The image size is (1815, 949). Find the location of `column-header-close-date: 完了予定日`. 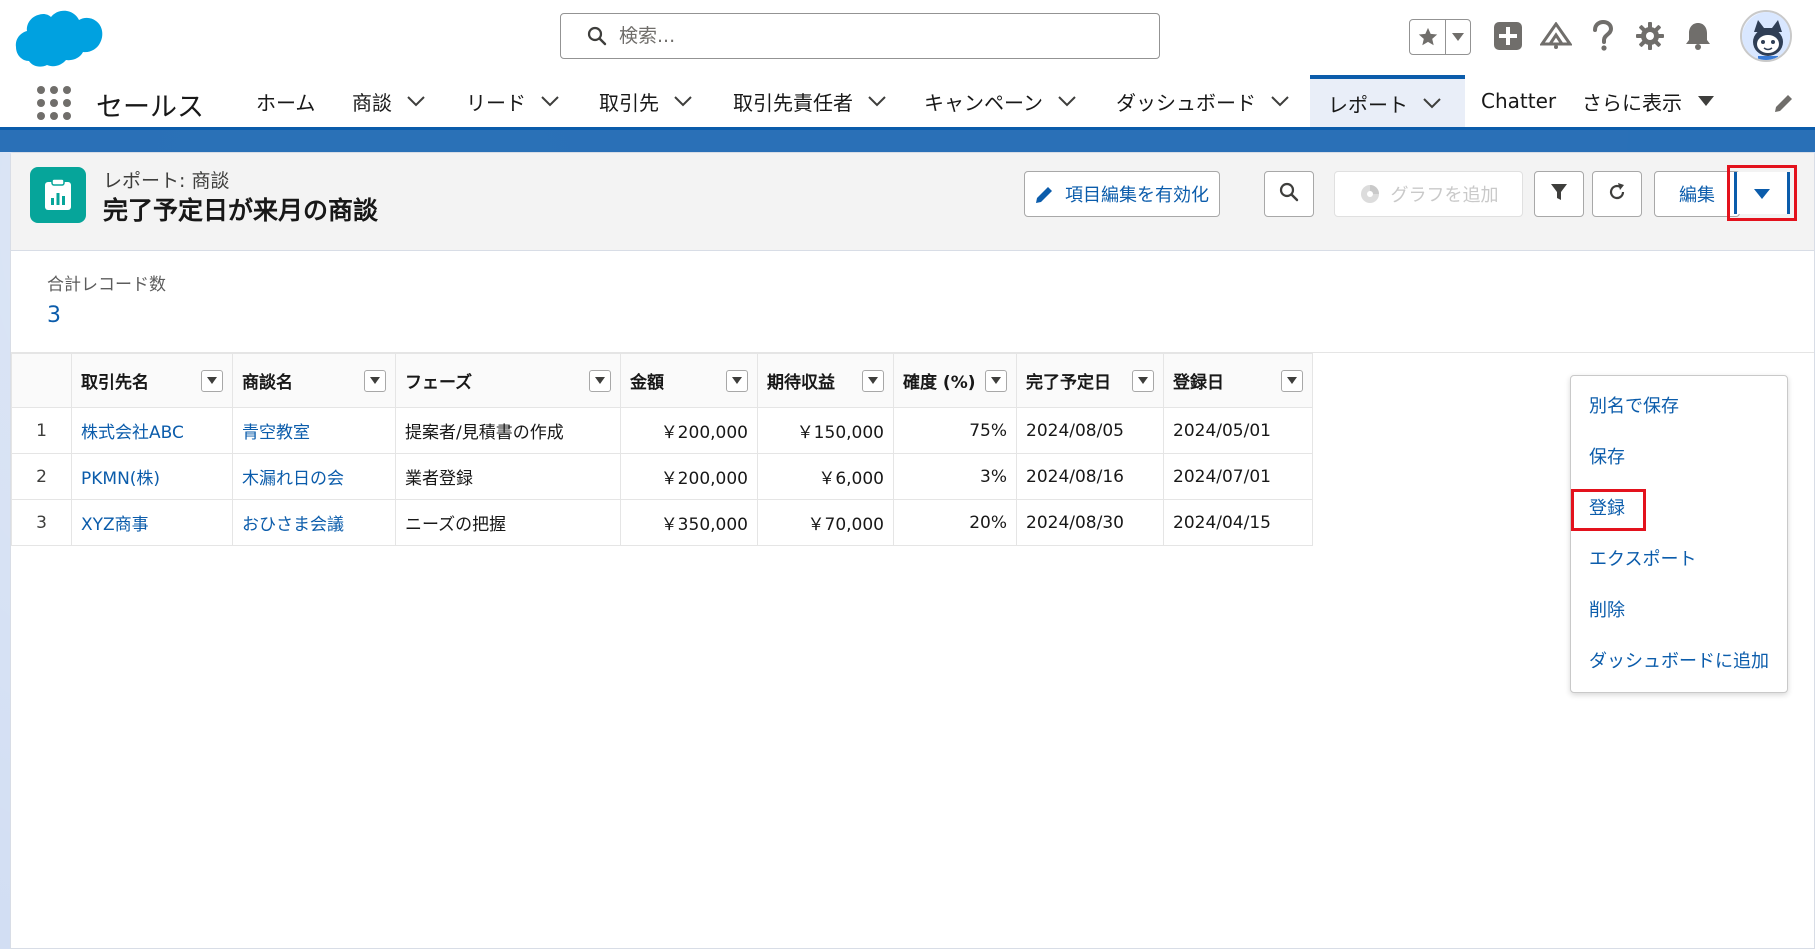

column-header-close-date: 完了予定日 is located at coordinates (1090, 380).